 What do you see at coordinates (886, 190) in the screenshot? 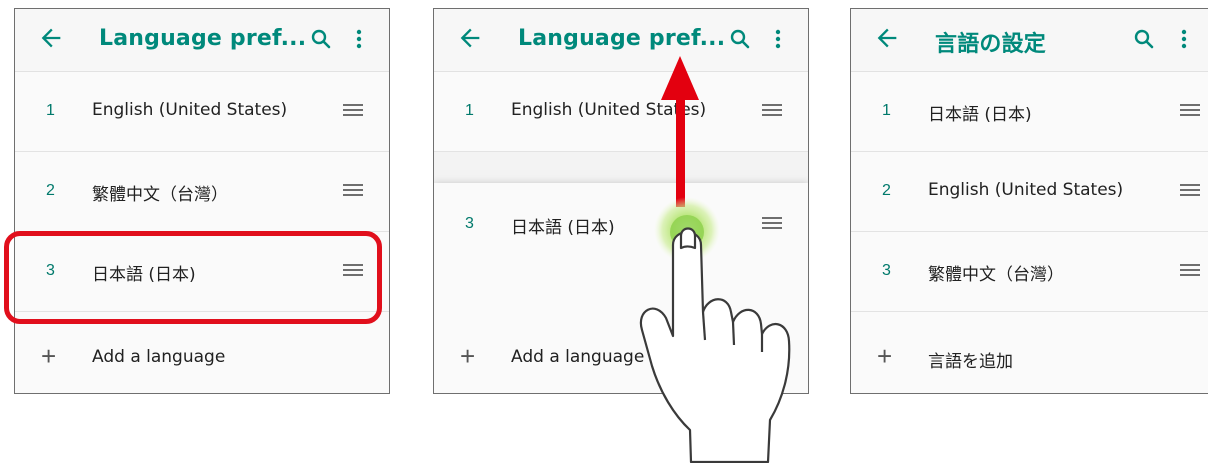
I see `item-rank: 2` at bounding box center [886, 190].